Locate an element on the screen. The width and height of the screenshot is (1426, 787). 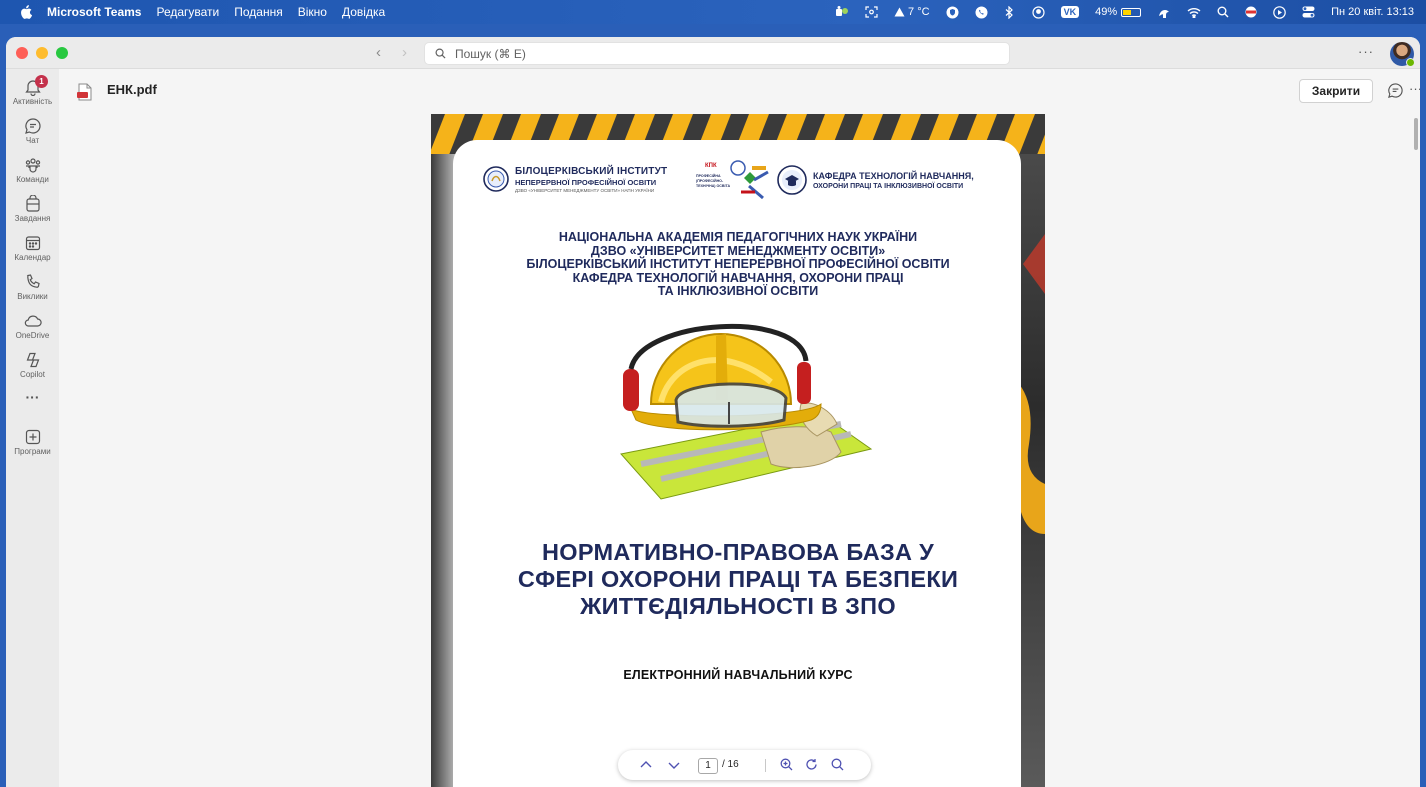
page-total: / 16 is located at coordinates (730, 764).